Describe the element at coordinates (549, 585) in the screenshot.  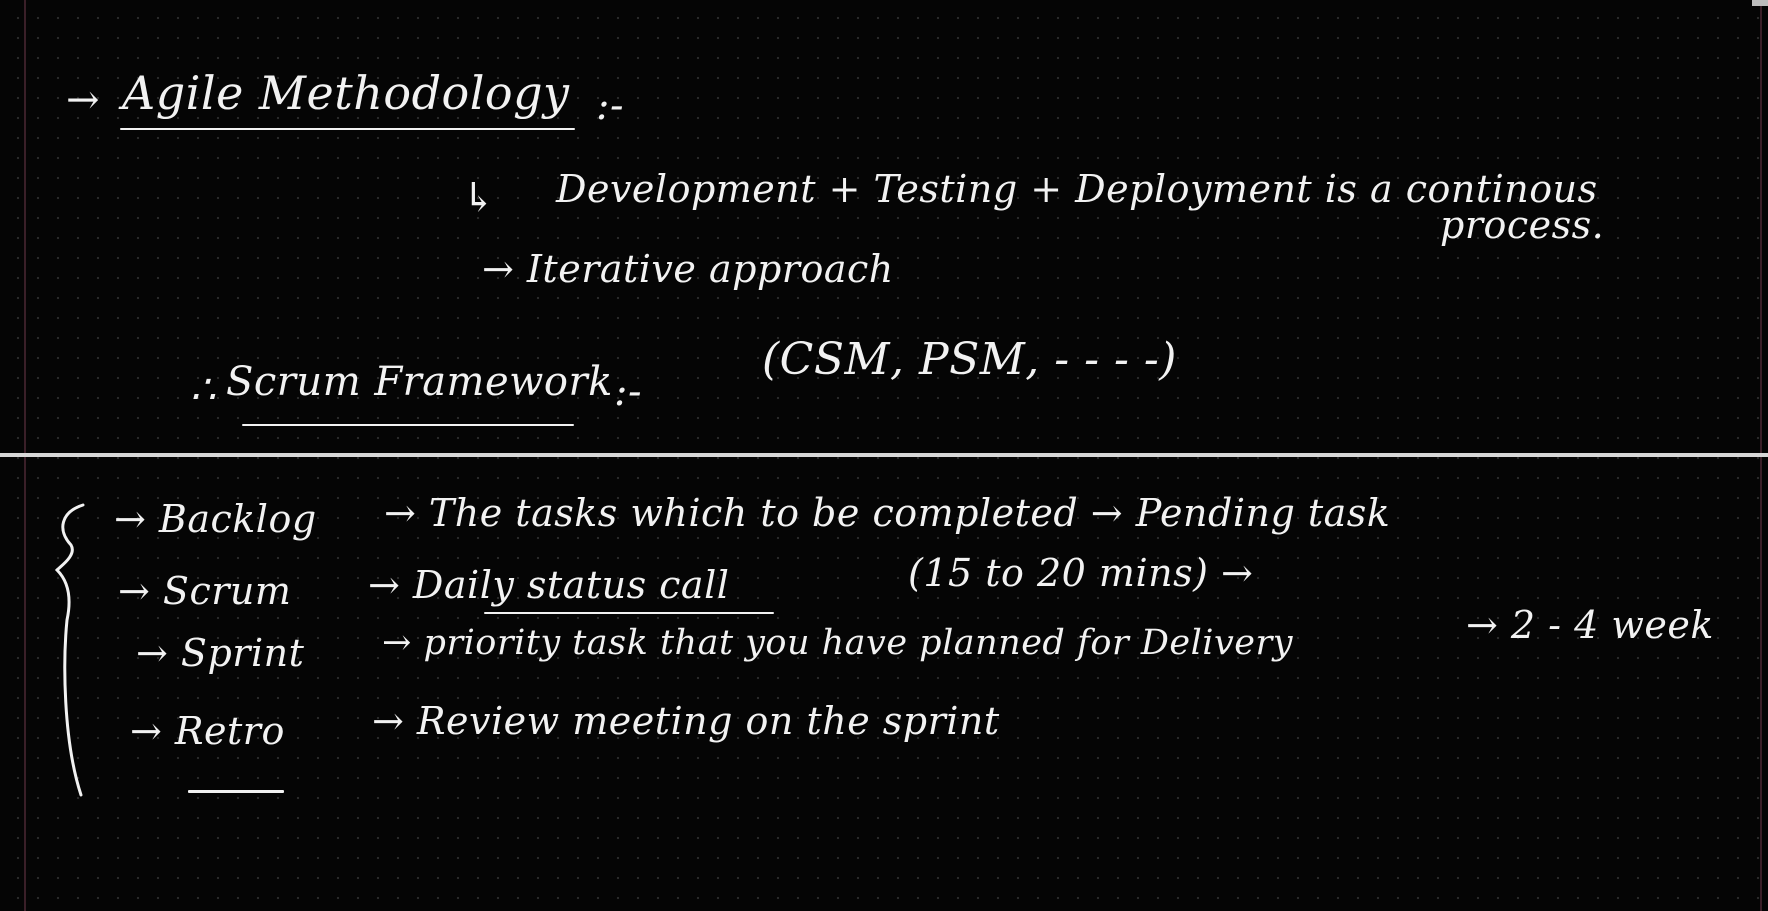
I see `item-scrum-desc: → Daily status call` at that location.